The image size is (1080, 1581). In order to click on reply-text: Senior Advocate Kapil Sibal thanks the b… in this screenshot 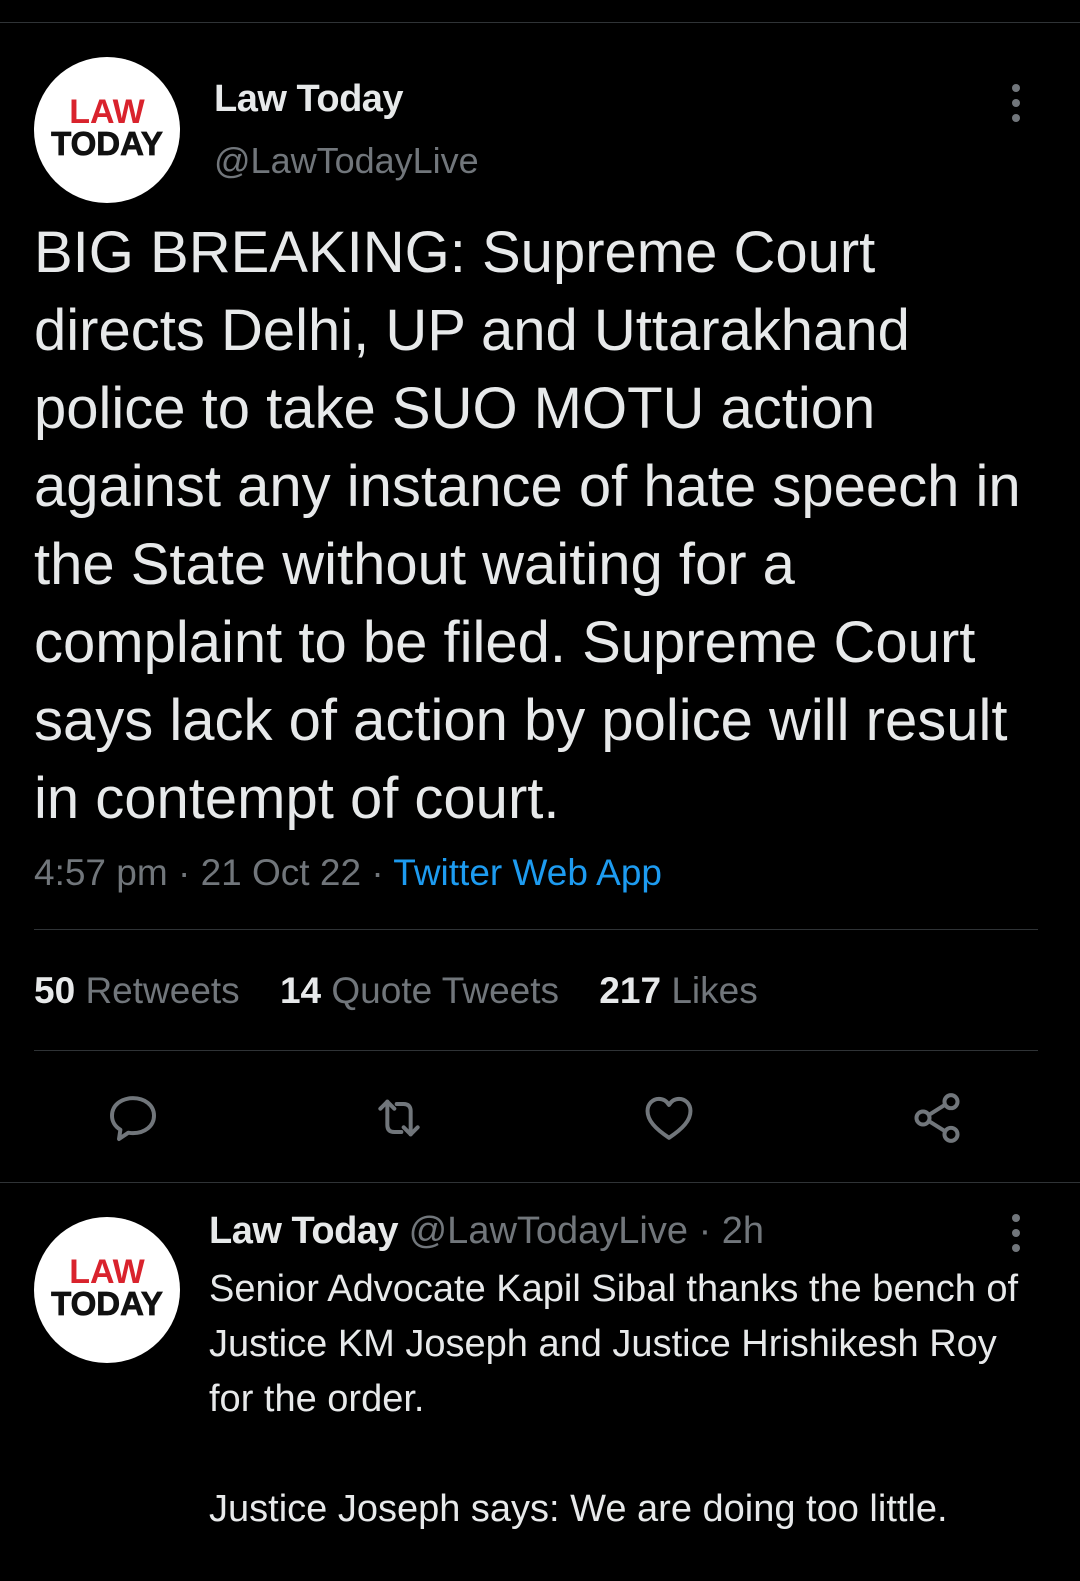, I will do `click(614, 1399)`.